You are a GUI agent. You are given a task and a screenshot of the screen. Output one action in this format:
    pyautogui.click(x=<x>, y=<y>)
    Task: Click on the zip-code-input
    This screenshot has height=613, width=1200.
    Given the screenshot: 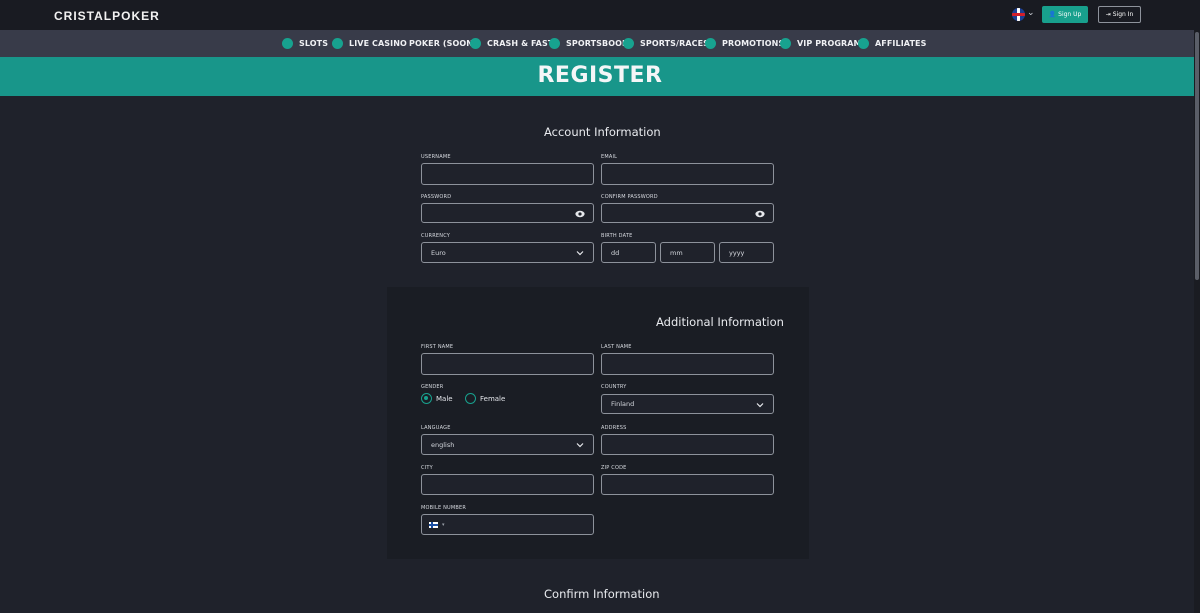 What is the action you would take?
    pyautogui.click(x=687, y=484)
    